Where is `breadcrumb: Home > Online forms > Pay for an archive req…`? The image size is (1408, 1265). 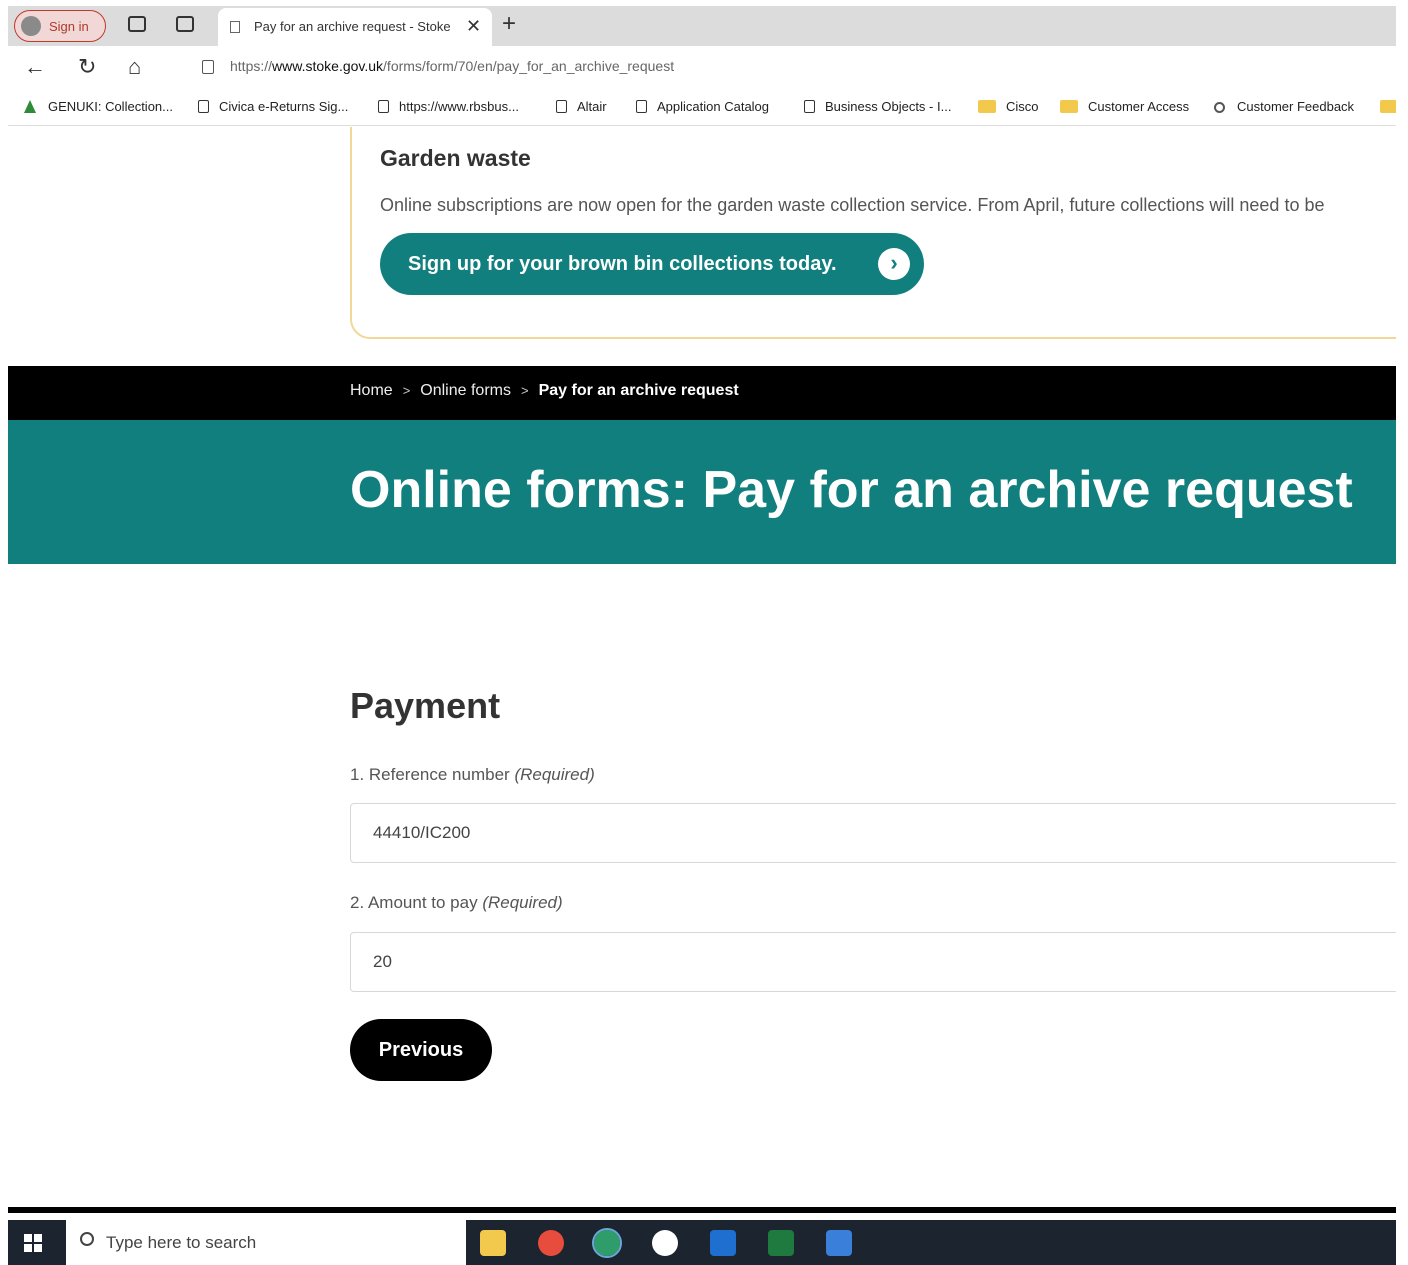
breadcrumb: Home > Online forms > Pay for an archive req… is located at coordinates (544, 391).